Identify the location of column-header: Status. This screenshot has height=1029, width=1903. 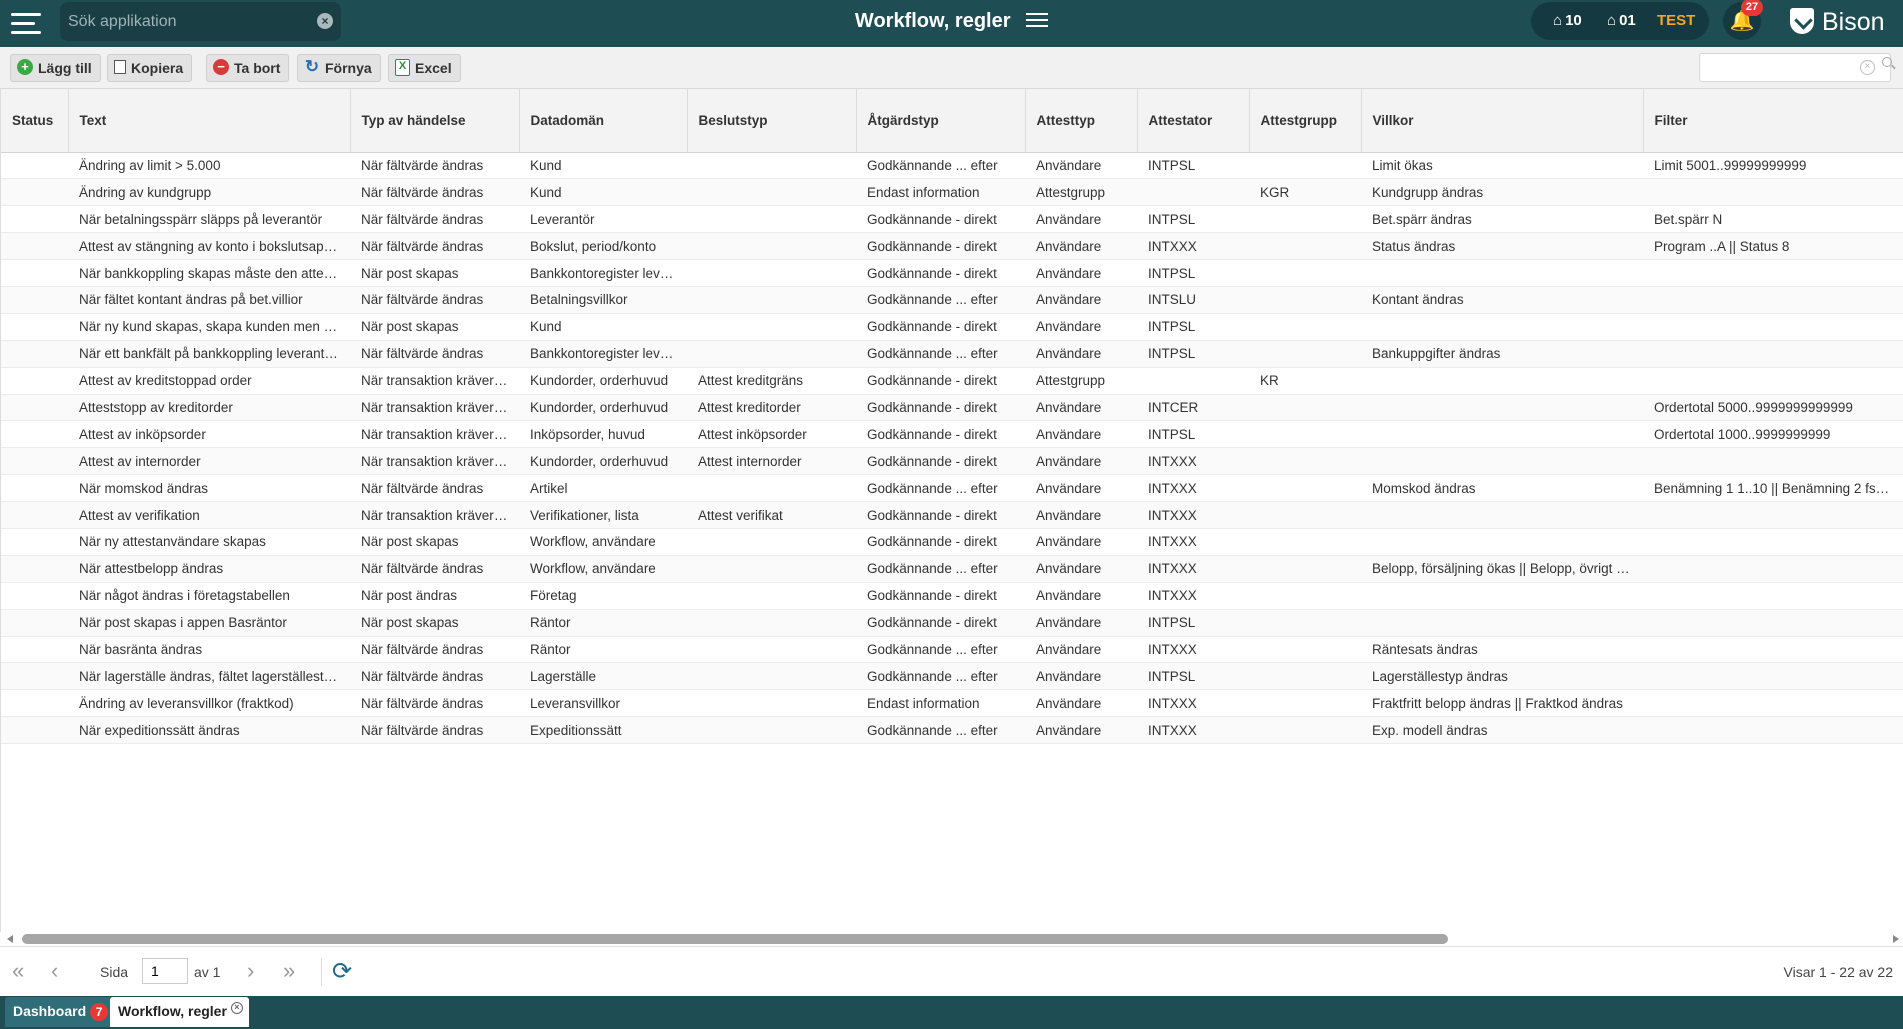
(35, 121).